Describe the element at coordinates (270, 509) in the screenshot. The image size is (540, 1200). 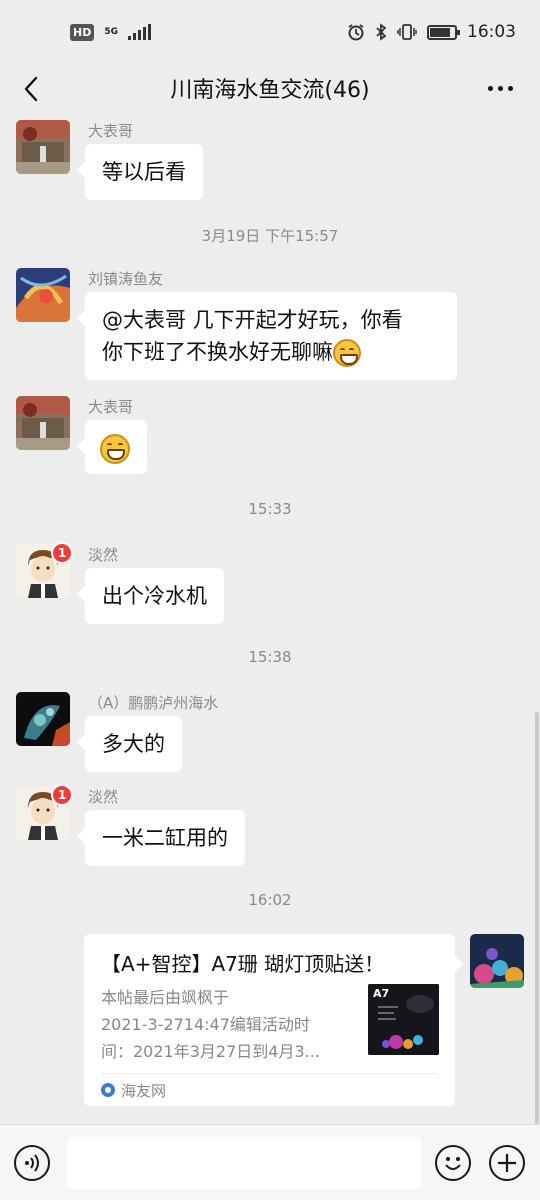
I see `timestamp: 15:33` at that location.